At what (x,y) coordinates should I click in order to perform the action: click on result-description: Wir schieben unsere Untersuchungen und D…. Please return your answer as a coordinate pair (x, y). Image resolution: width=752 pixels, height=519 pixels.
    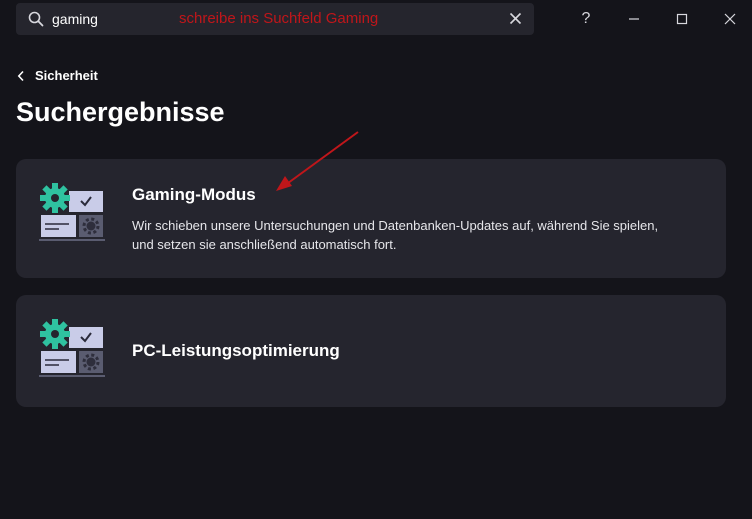
    Looking at the image, I should click on (395, 235).